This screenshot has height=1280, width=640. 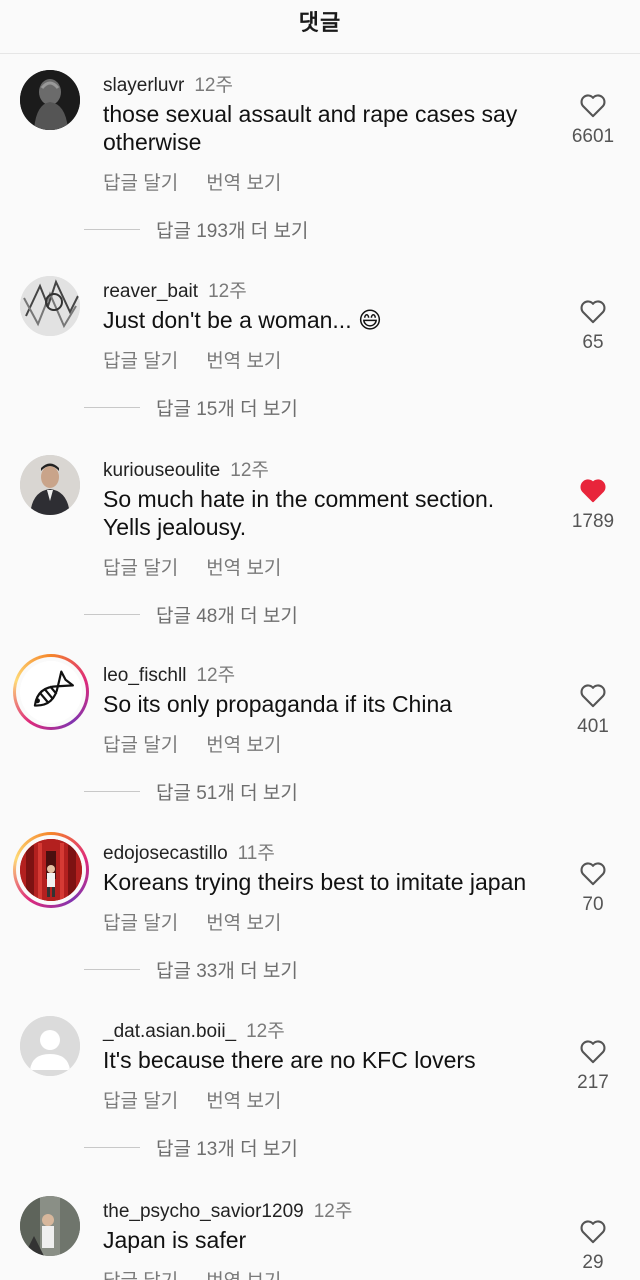 What do you see at coordinates (593, 710) in the screenshot?
I see `like-area: 401` at bounding box center [593, 710].